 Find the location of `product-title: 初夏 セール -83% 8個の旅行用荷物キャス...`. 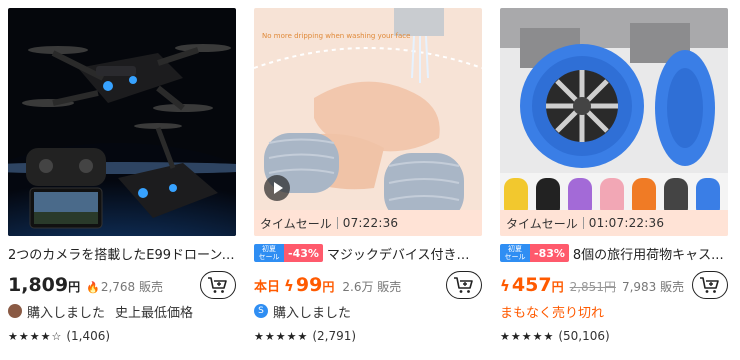

product-title: 初夏 セール -83% 8個の旅行用荷物キャス... is located at coordinates (614, 253).